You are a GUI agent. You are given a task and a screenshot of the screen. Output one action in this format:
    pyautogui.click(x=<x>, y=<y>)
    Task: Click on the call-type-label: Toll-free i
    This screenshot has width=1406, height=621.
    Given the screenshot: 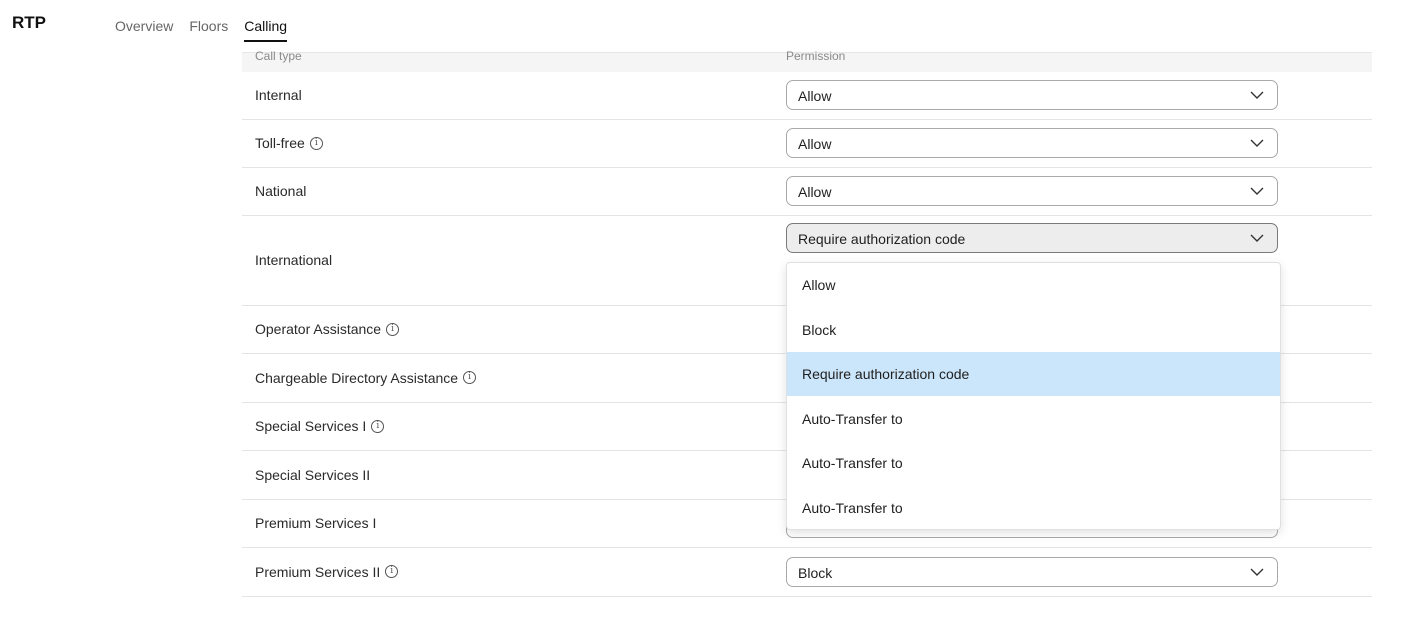 What is the action you would take?
    pyautogui.click(x=289, y=143)
    